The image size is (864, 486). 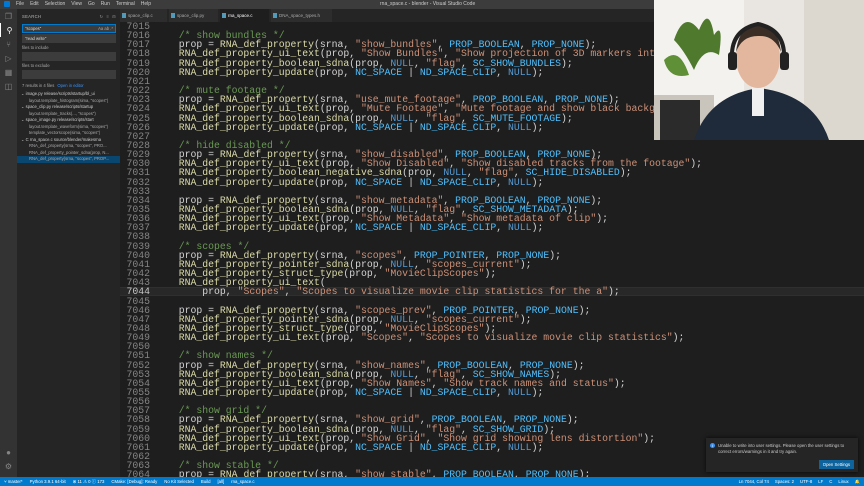 What do you see at coordinates (38, 85) in the screenshot?
I see `results-count: 7 results in 4 files` at bounding box center [38, 85].